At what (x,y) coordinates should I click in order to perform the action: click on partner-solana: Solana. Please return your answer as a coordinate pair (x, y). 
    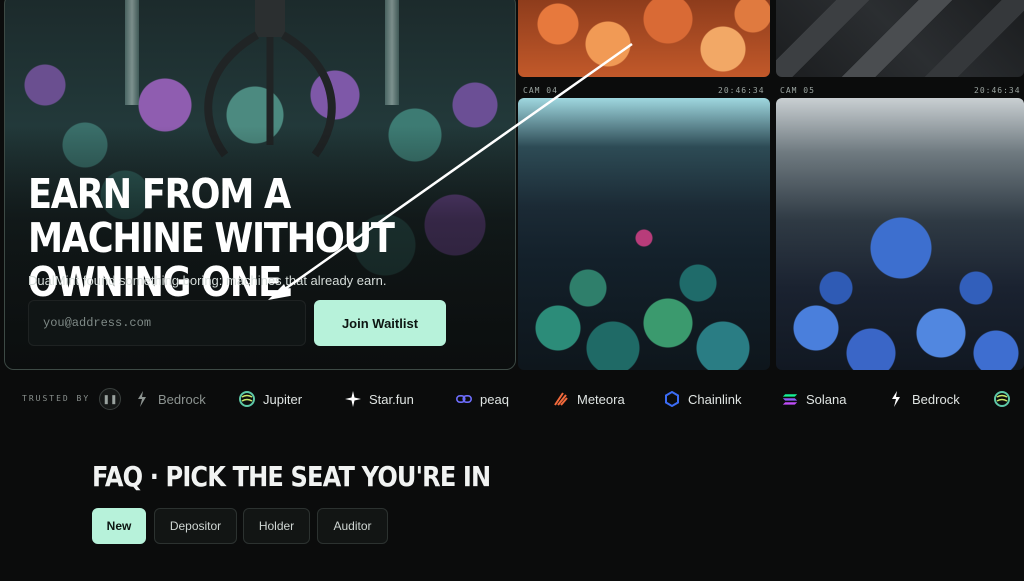
    Looking at the image, I should click on (814, 399).